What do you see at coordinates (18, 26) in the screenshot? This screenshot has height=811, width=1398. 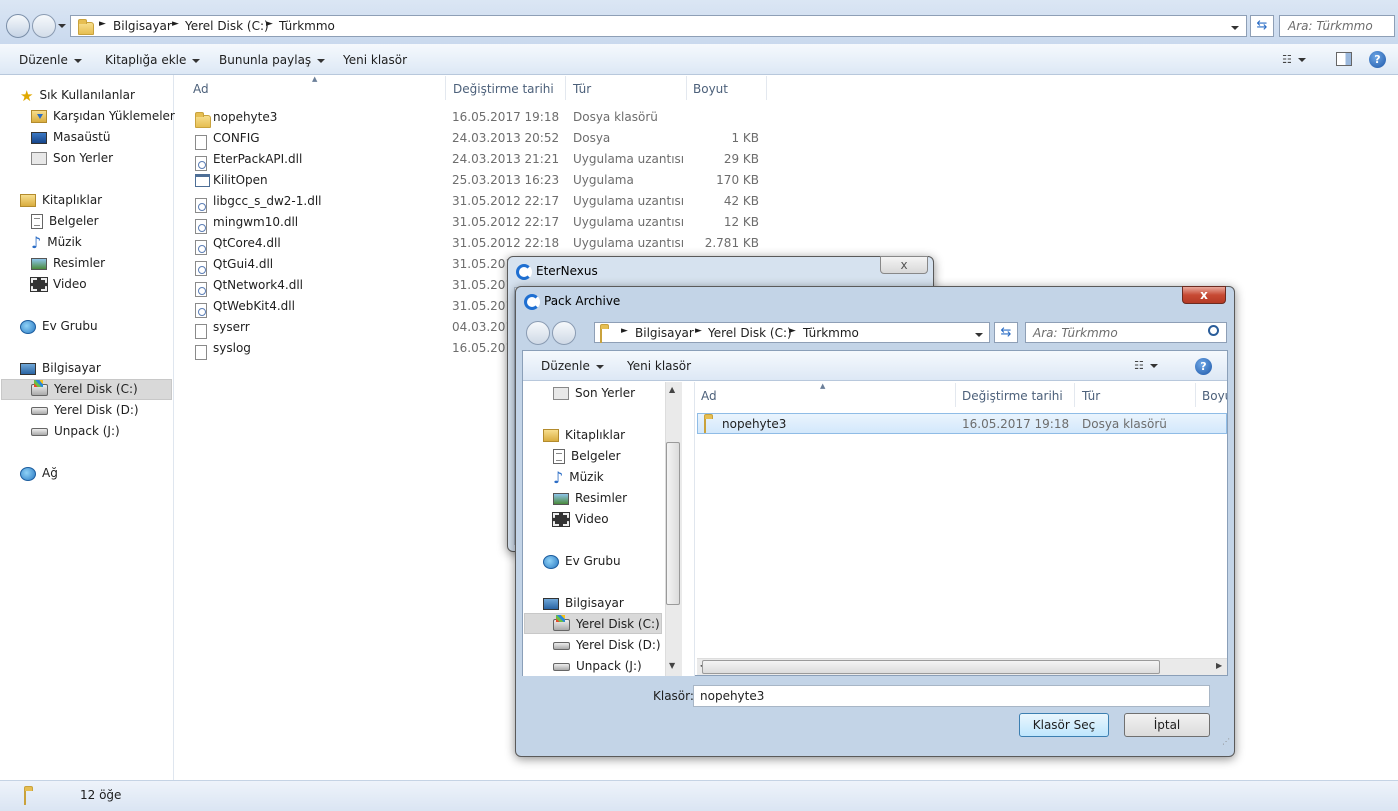 I see `back-button` at bounding box center [18, 26].